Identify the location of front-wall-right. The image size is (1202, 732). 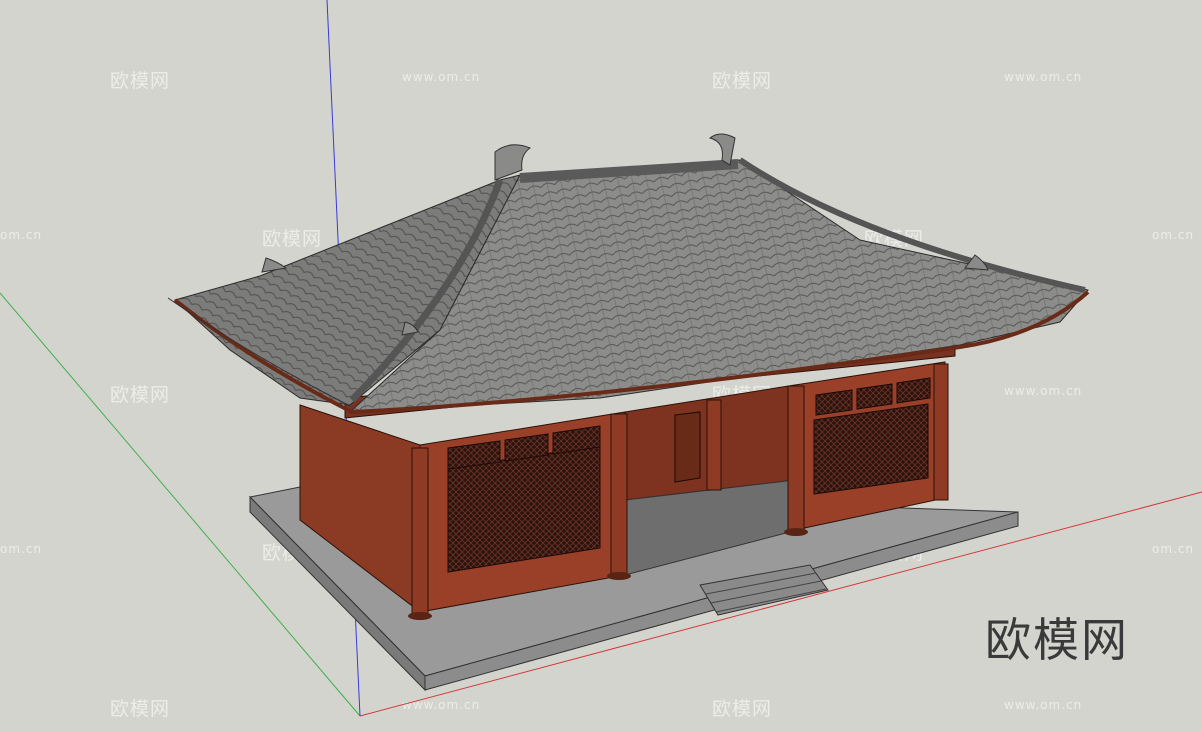
(870, 446).